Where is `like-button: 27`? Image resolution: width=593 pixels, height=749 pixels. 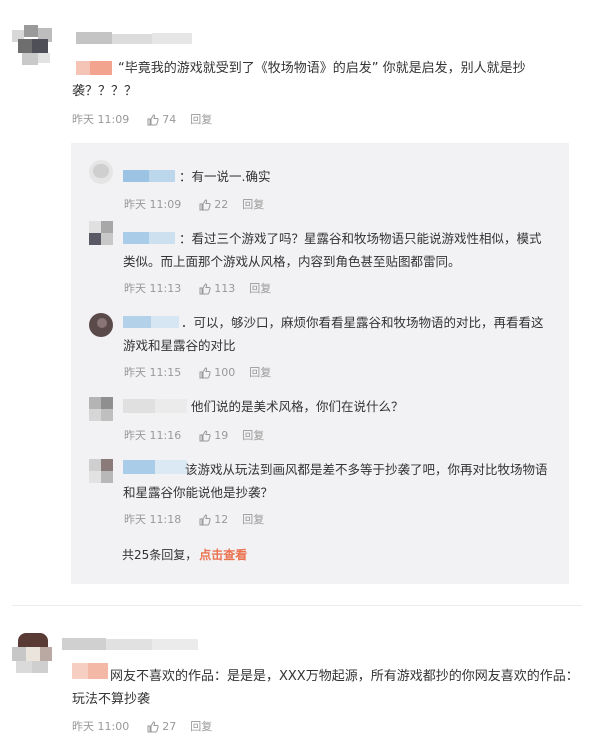 like-button: 27 is located at coordinates (161, 727).